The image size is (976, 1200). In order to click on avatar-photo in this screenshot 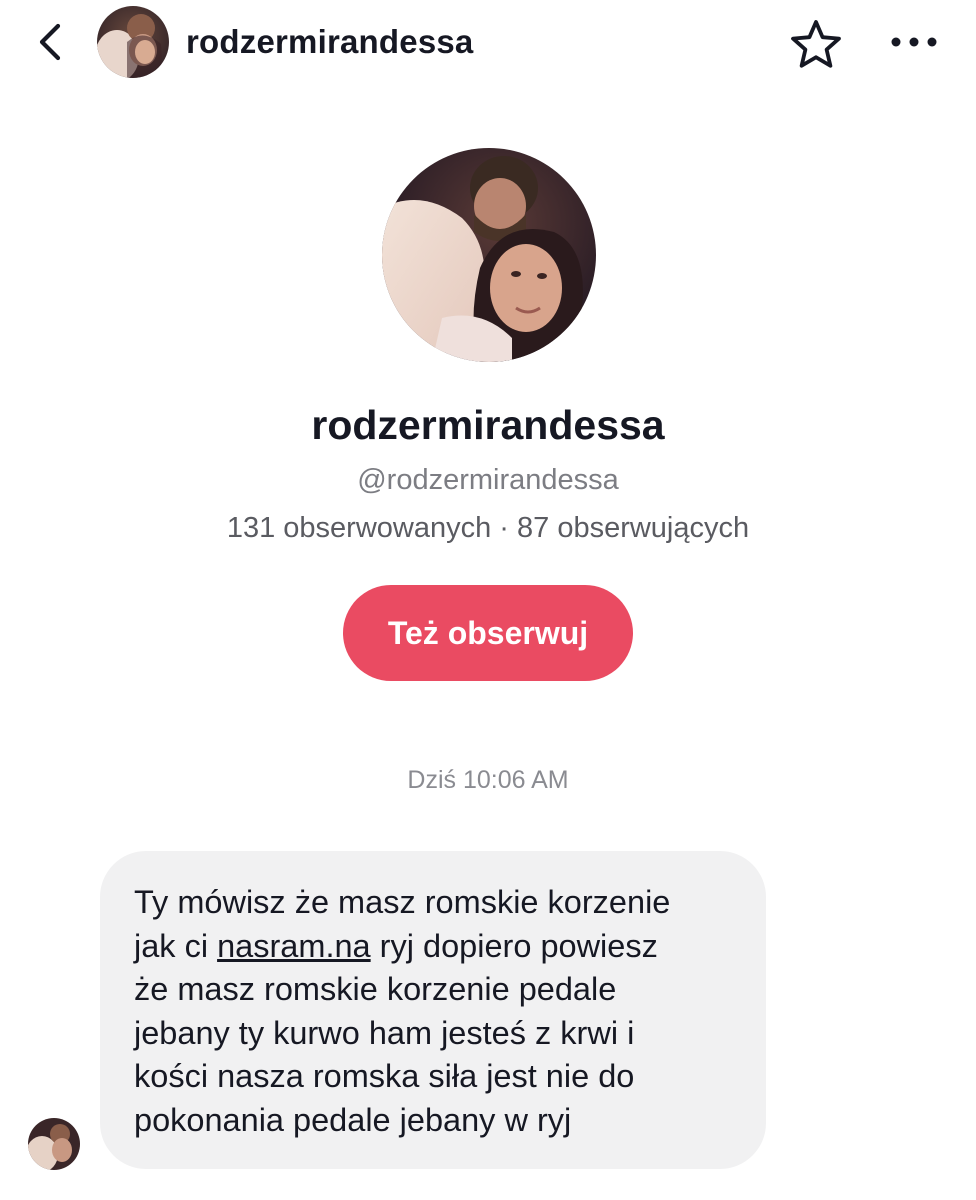, I will do `click(133, 42)`.